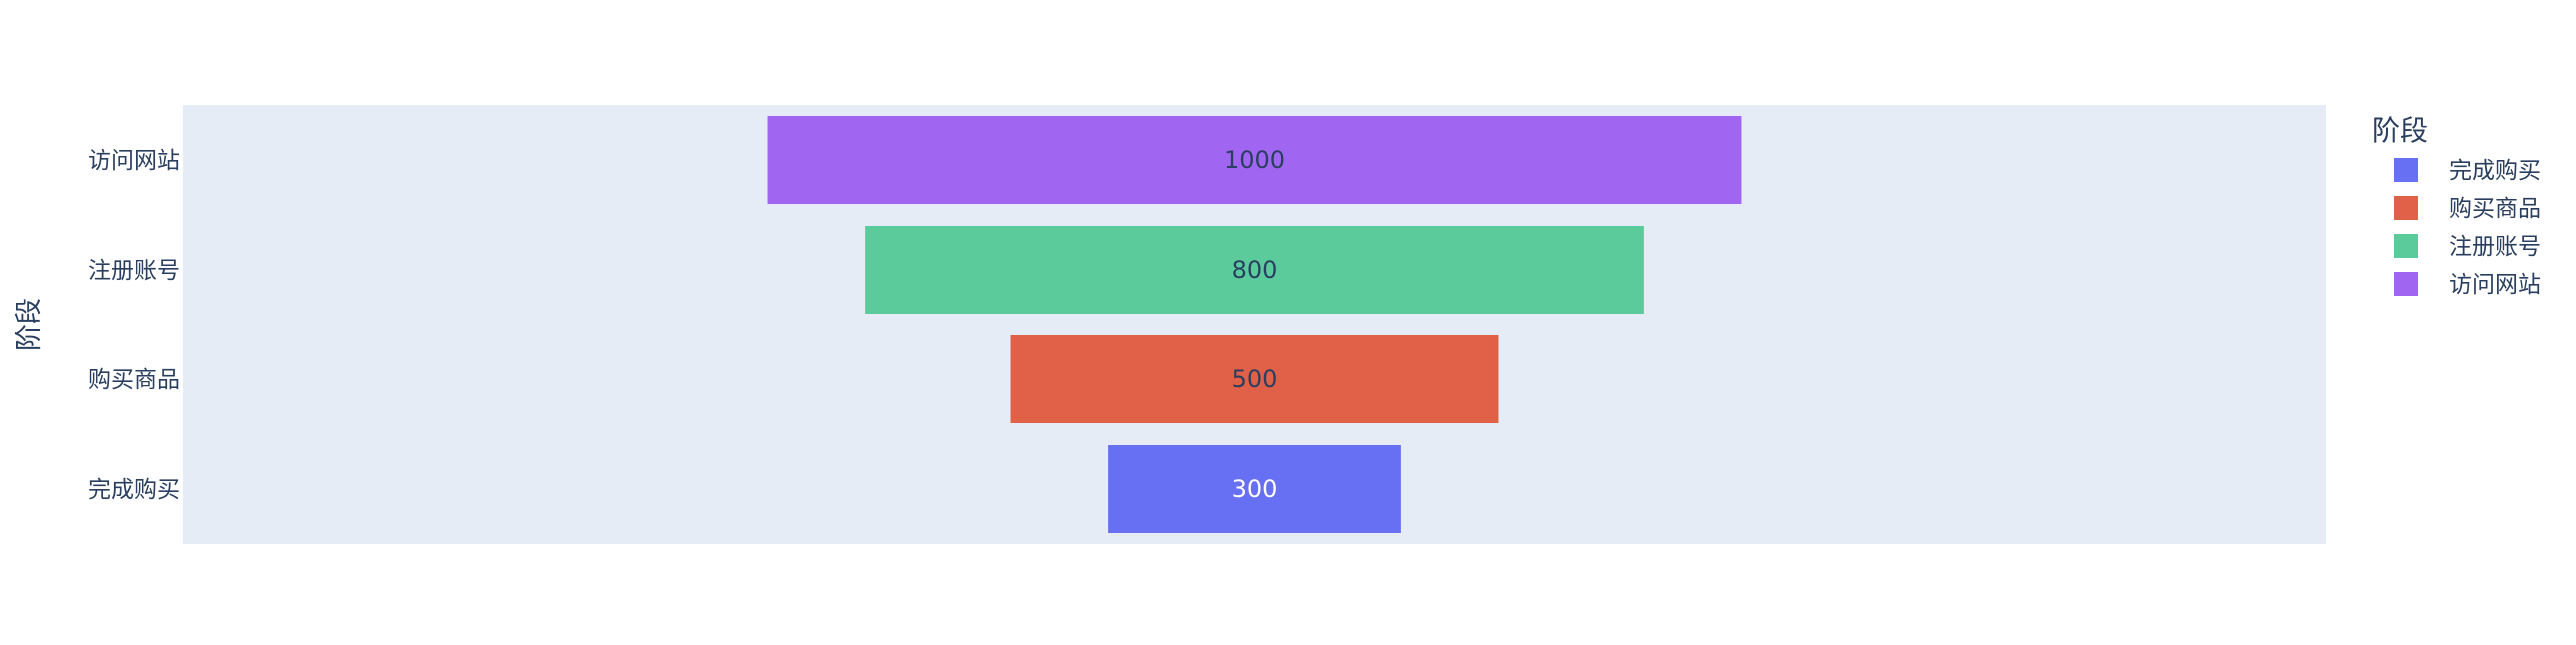 This screenshot has height=645, width=2576. What do you see at coordinates (2495, 285) in the screenshot?
I see `legend-item-label: 访问网站` at bounding box center [2495, 285].